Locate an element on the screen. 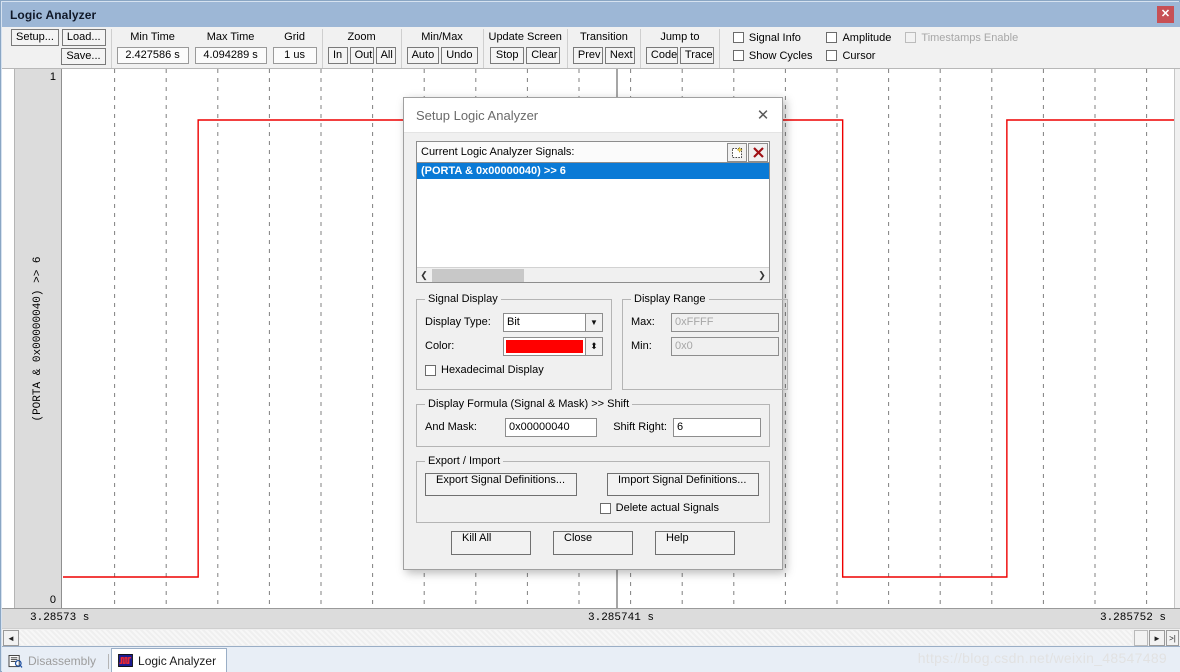 Image resolution: width=1180 pixels, height=672 pixels. min-time-label: Min Time is located at coordinates (152, 37).